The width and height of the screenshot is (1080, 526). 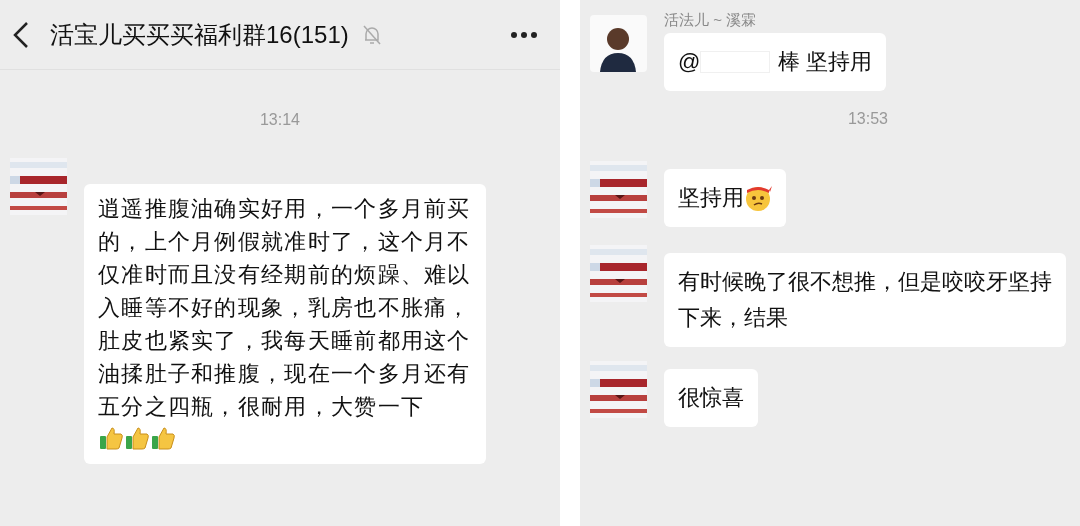 I want to click on message-text: 坚持用, so click(x=711, y=198).